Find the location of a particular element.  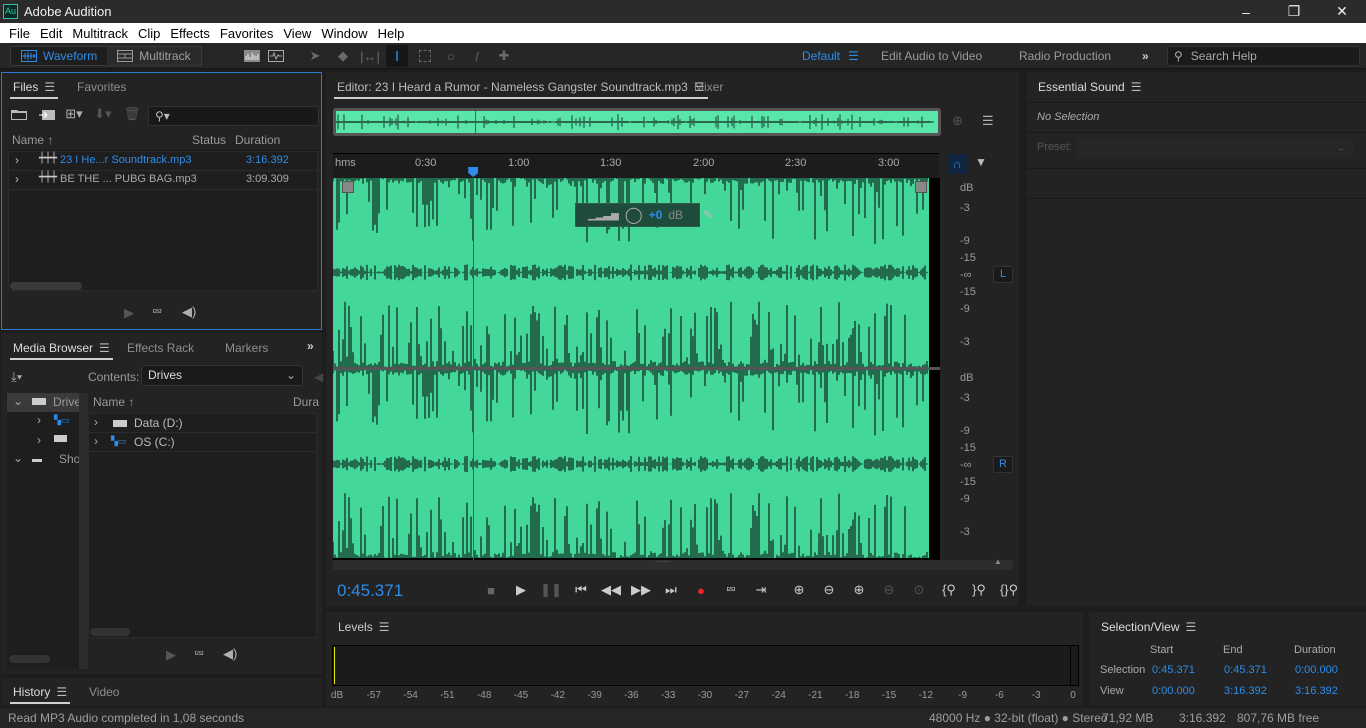

horizontal-scrollbar: ⋯⋯ ▲ is located at coordinates (673, 563).